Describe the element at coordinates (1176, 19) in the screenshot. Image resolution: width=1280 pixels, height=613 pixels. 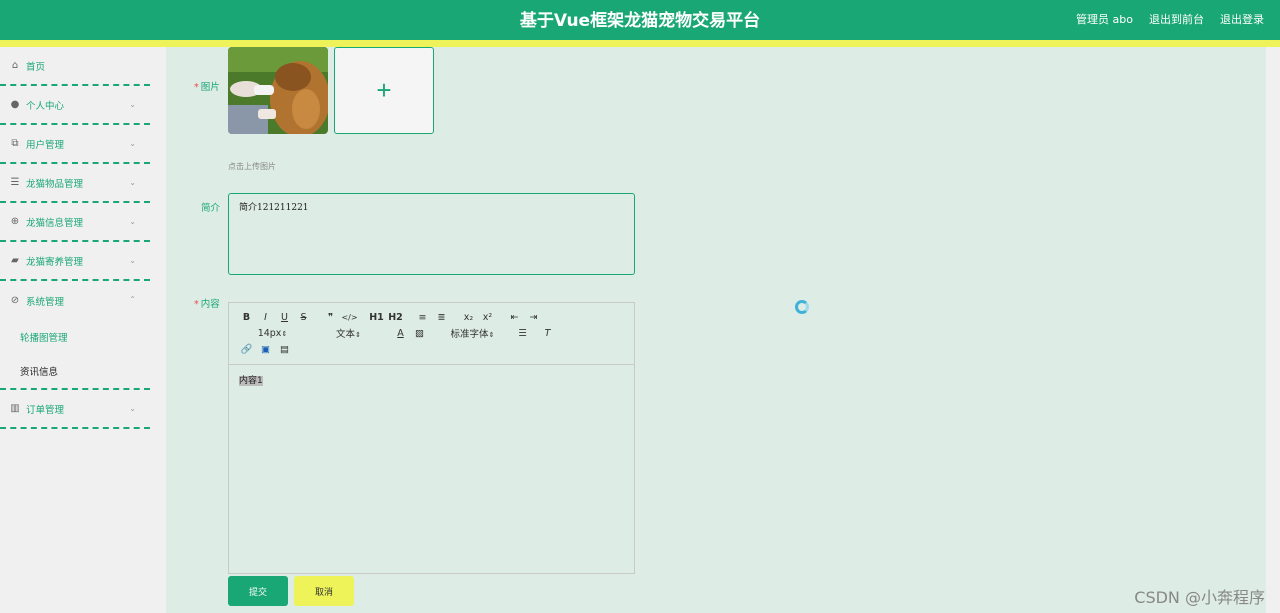
I see `exit-to-frontend-link: 退出到前台` at that location.